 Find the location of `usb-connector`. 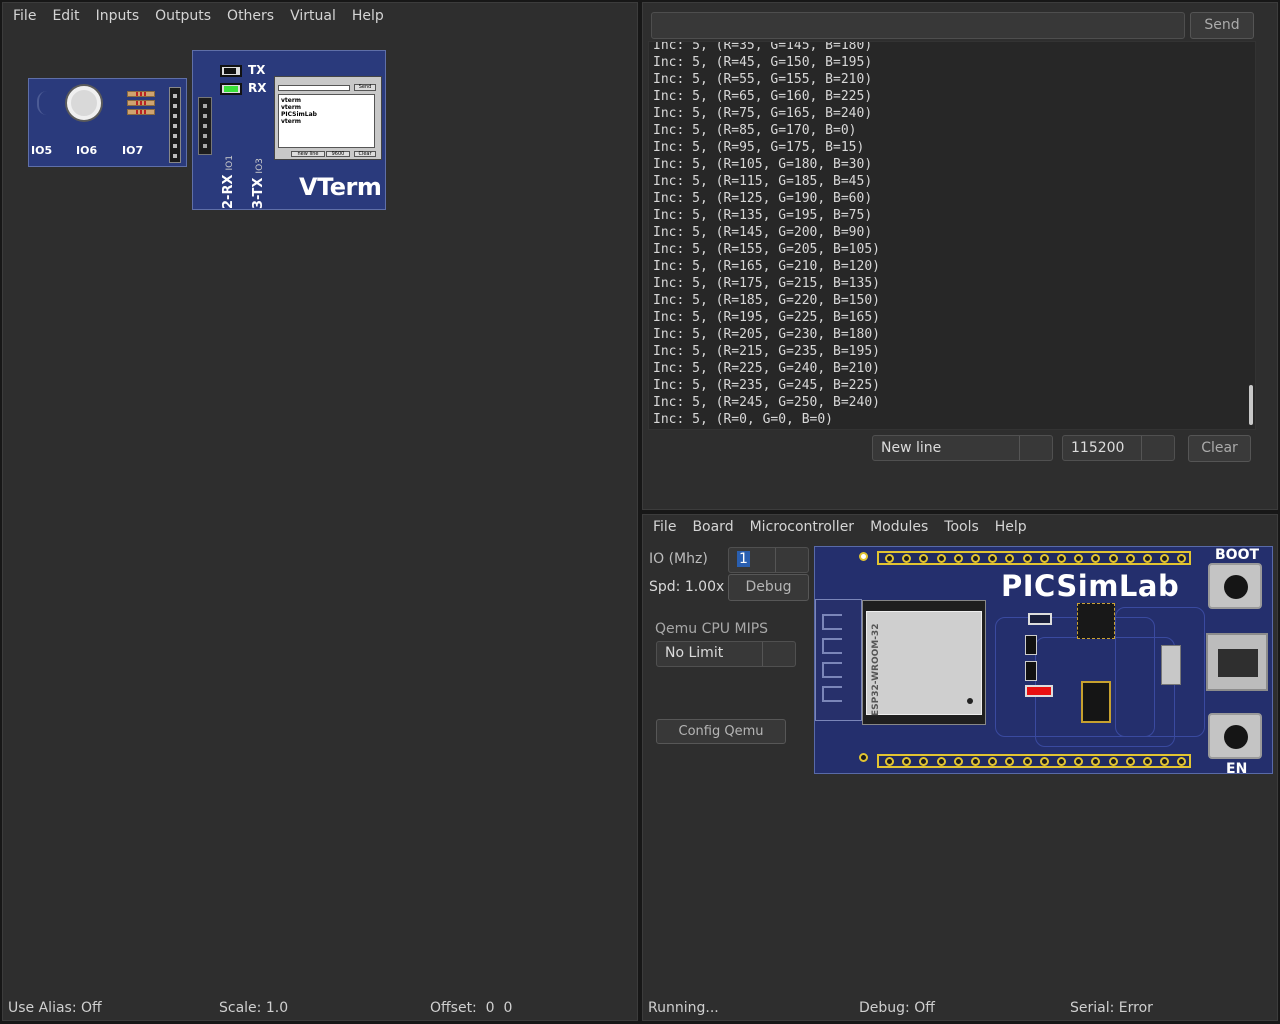

usb-connector is located at coordinates (1237, 662).